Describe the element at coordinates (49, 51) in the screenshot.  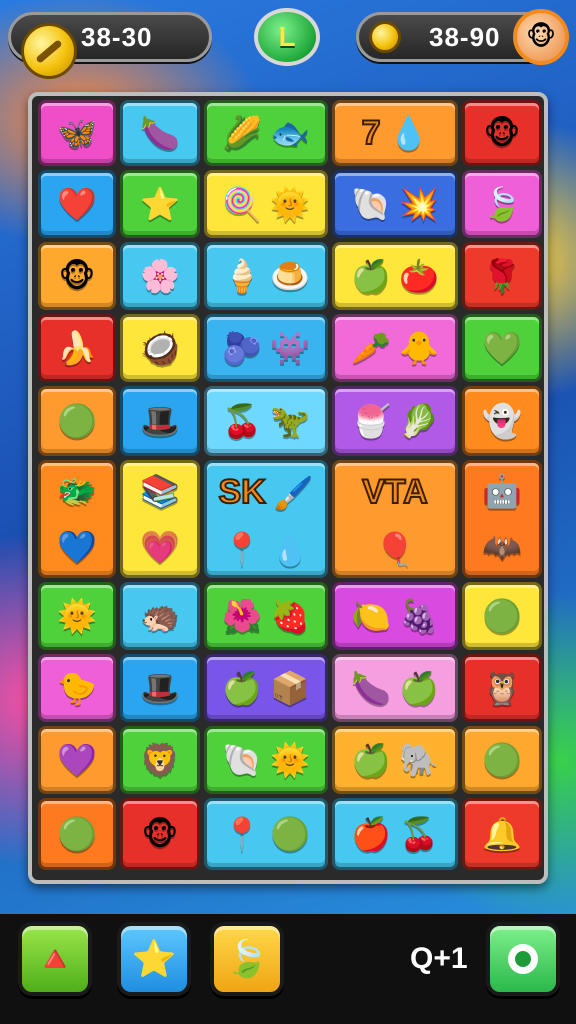
I see `wrench-coin-icon` at that location.